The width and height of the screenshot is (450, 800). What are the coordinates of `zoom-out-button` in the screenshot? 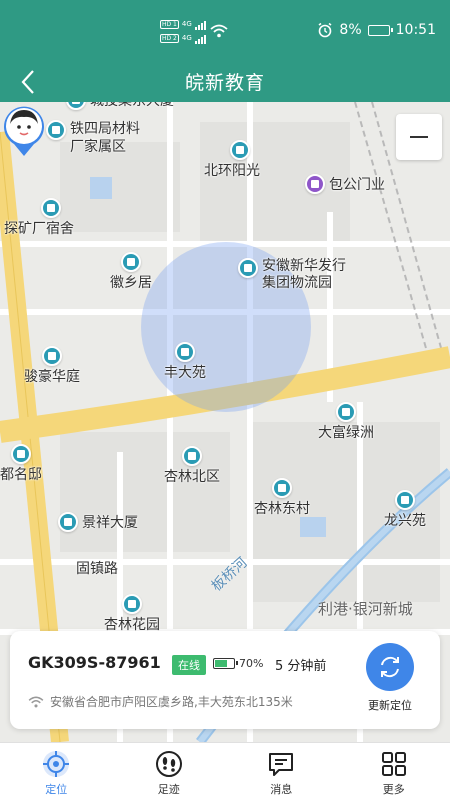 It's located at (419, 137).